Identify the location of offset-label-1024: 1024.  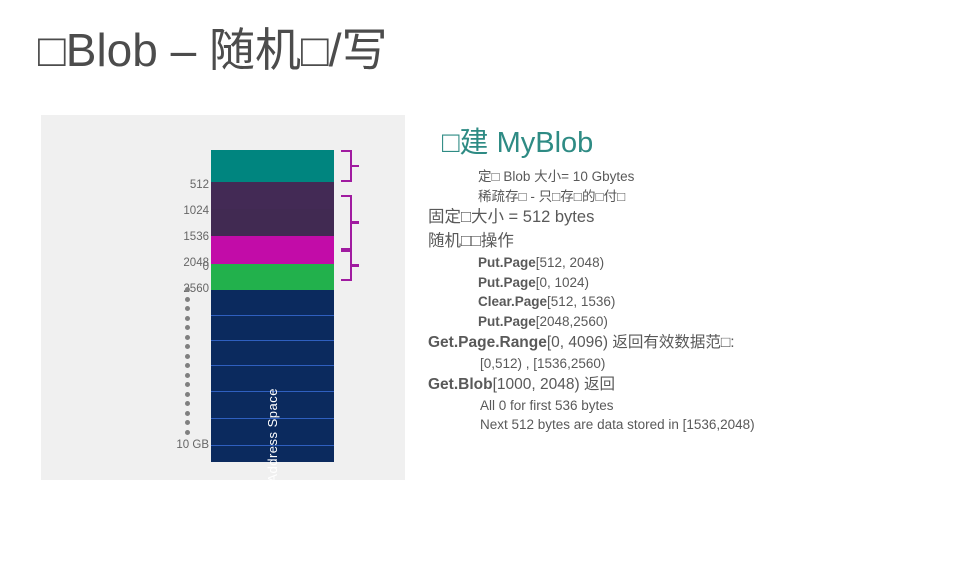
(196, 211).